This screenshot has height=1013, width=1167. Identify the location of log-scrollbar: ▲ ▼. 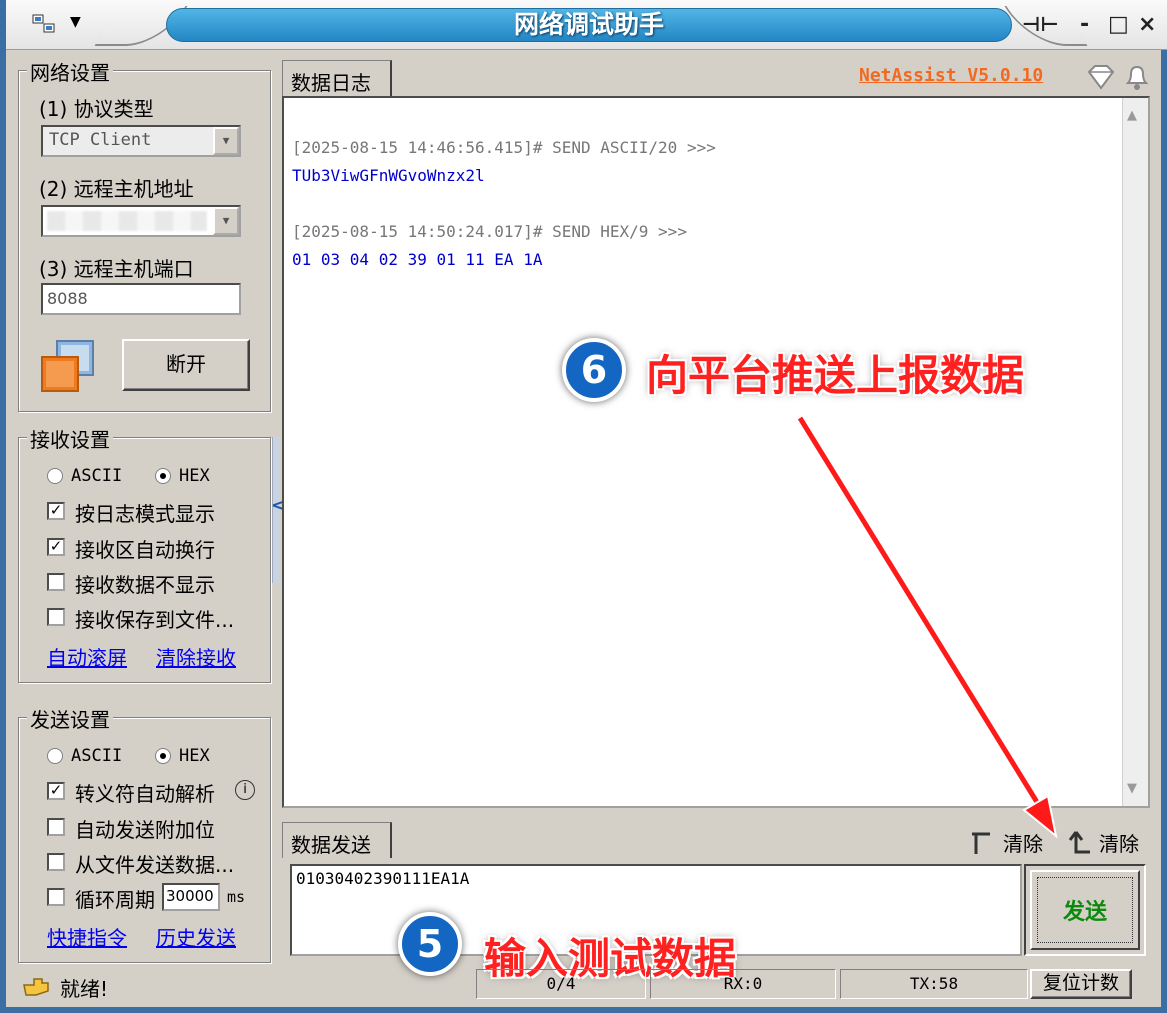
(1135, 452).